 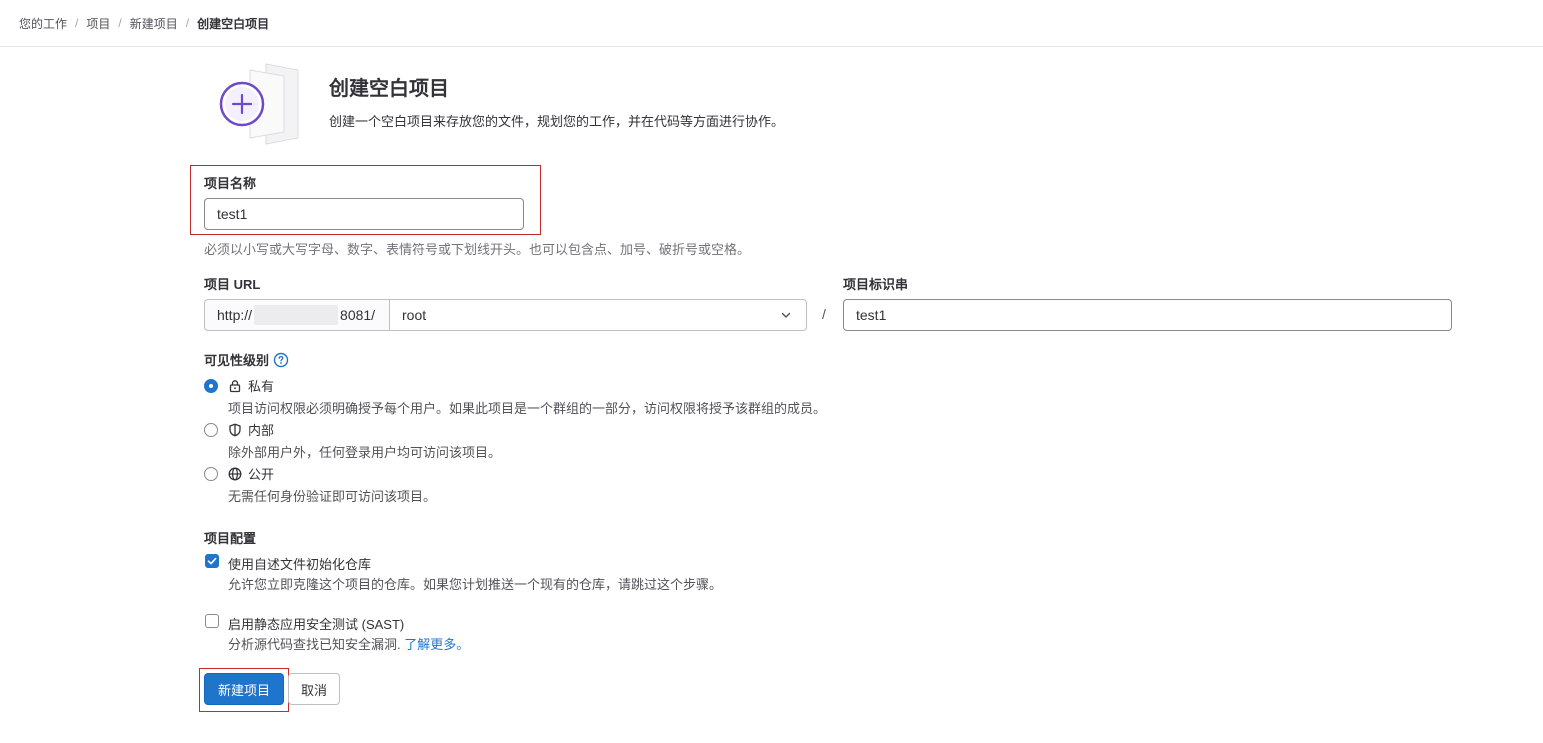 I want to click on project-slug-label: 项目标识串, so click(x=876, y=284).